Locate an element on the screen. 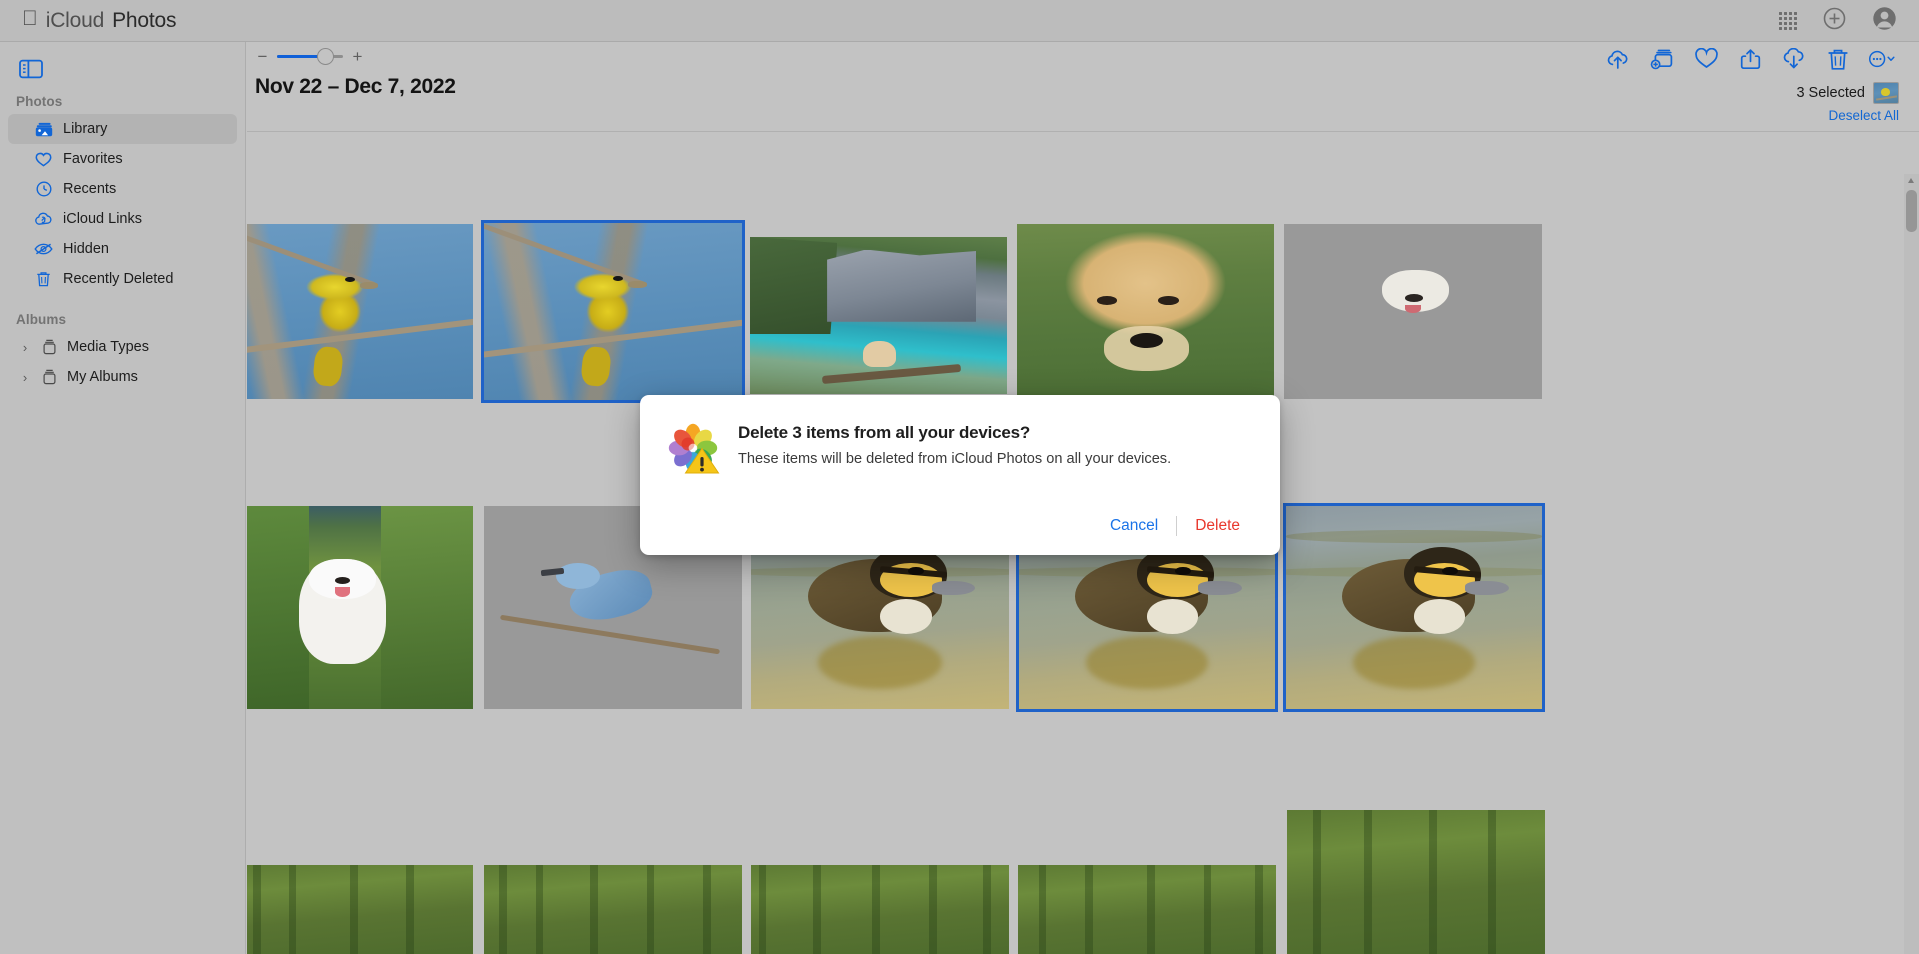 Image resolution: width=1919 pixels, height=954 pixels. brand-photos-label: Photos is located at coordinates (136, 20).